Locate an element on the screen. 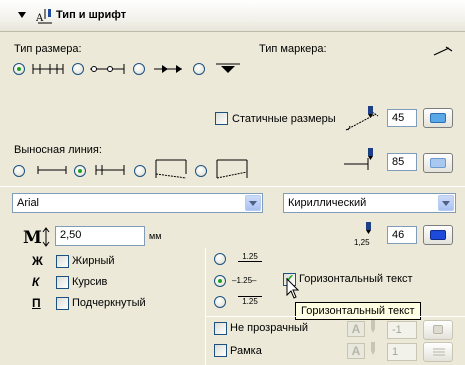 This screenshot has width=465, height=365. frame-checkbox is located at coordinates (220, 350).